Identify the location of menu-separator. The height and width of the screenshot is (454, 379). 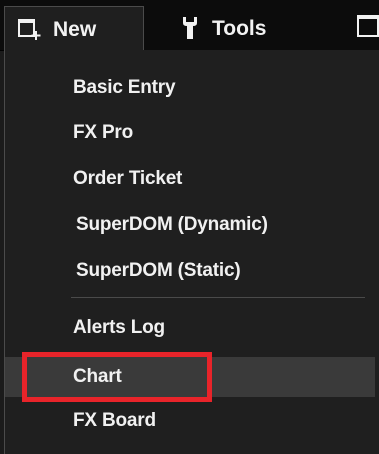
(218, 297).